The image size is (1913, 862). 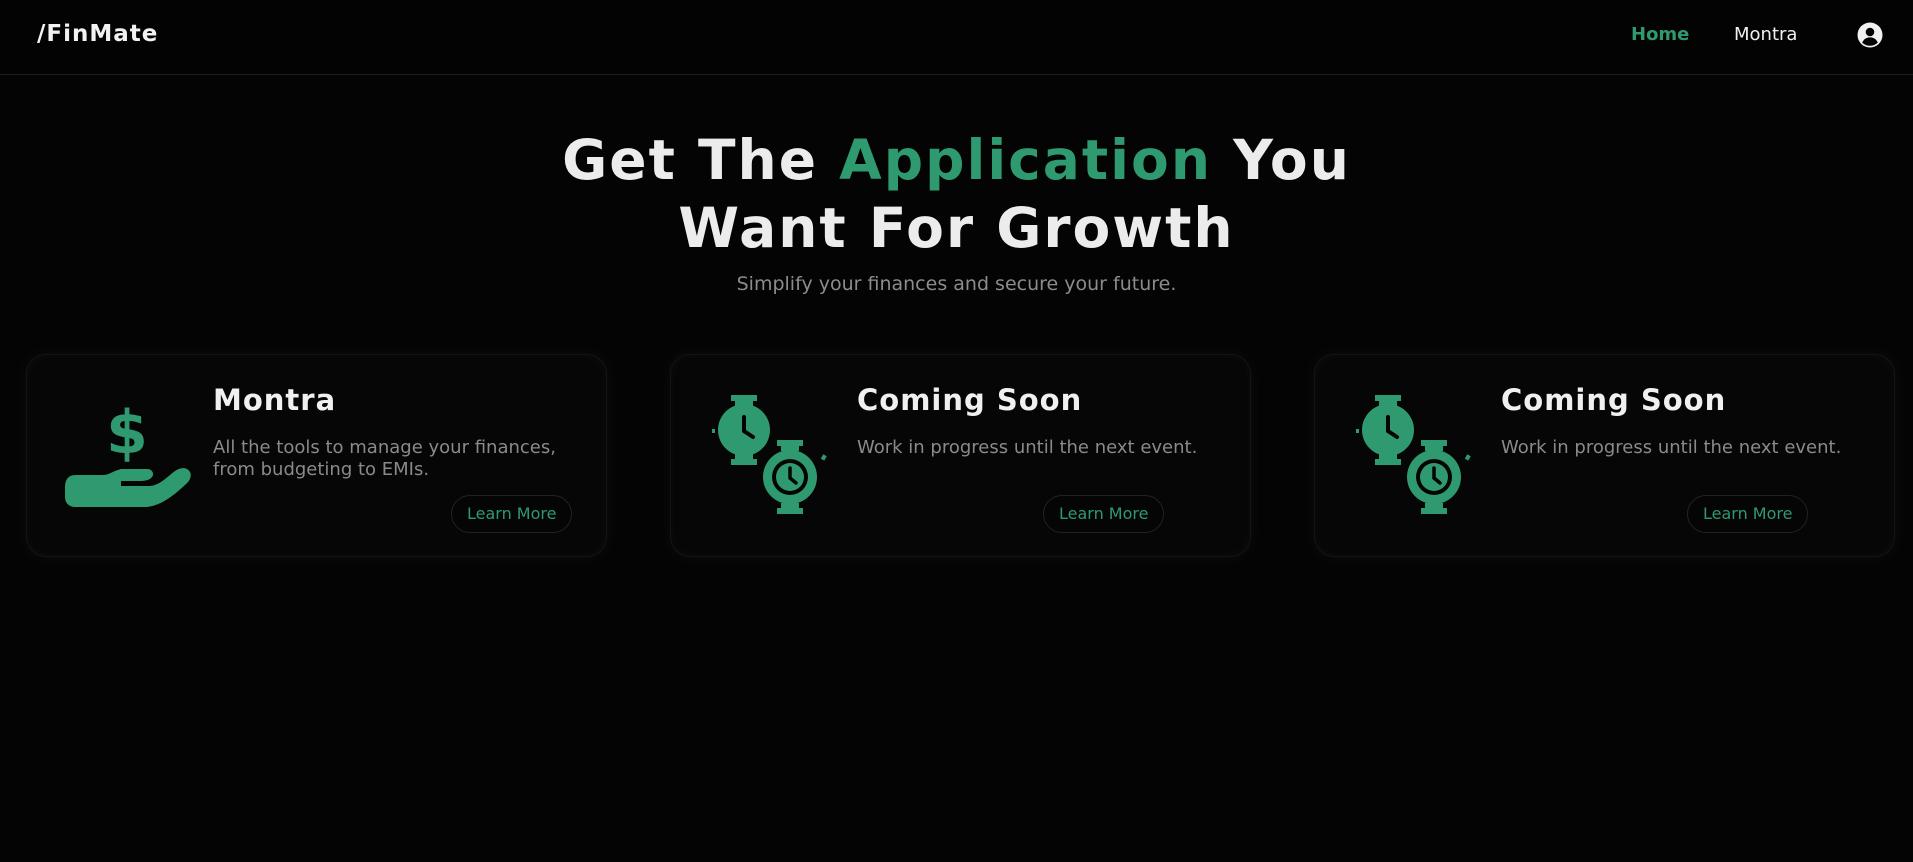 I want to click on hero-title-part2: You, so click(x=1281, y=160).